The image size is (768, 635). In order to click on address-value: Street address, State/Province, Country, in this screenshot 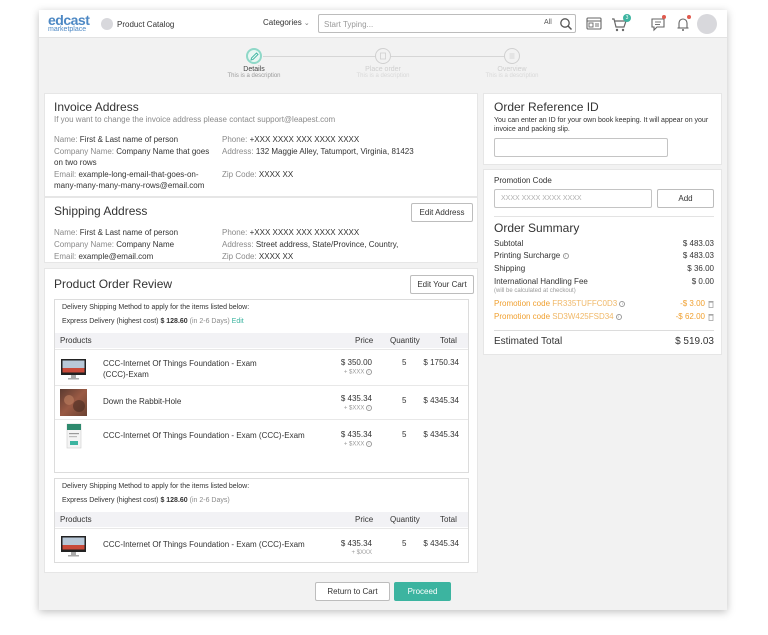, I will do `click(327, 244)`.